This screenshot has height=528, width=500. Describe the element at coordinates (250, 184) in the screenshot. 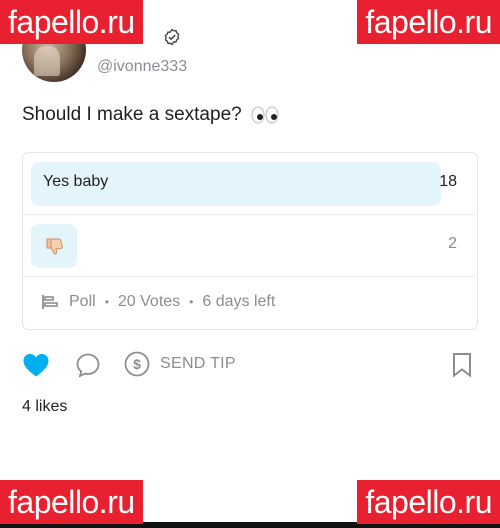

I see `poll-option-yes: Yes baby 18` at that location.